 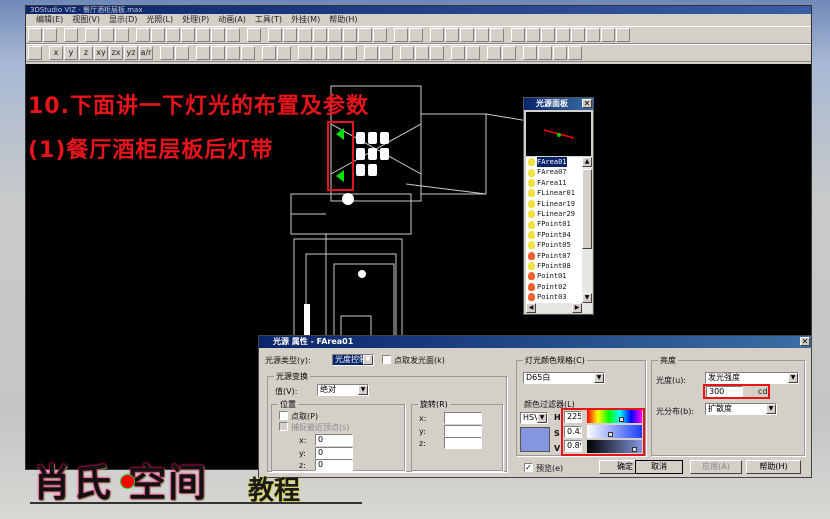 I want to click on light-panel-title-bar: 光源面板 ✕, so click(x=558, y=104).